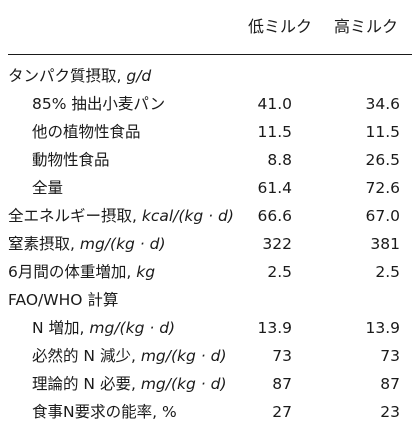  I want to click on table-row: 85% 抽出小麦パン 41.0 34.6, so click(210, 104).